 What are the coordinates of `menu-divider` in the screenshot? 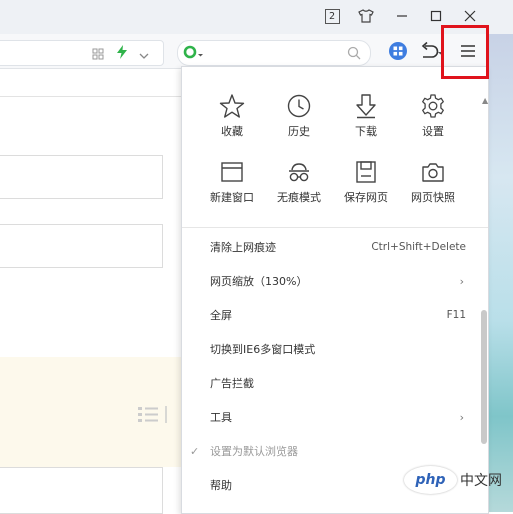 It's located at (335, 227).